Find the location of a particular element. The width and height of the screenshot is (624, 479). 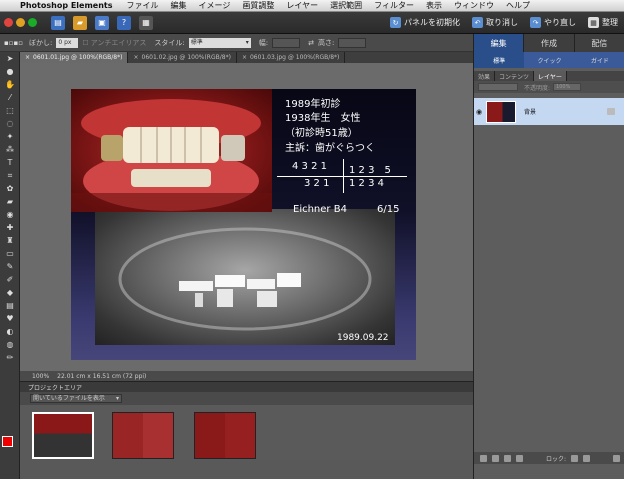

marquee-mode-icons: ▪▫▪▫ is located at coordinates (13, 43).